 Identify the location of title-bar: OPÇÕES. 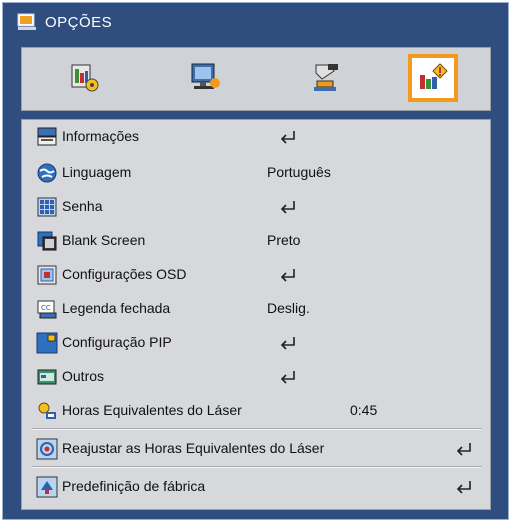
(255, 23).